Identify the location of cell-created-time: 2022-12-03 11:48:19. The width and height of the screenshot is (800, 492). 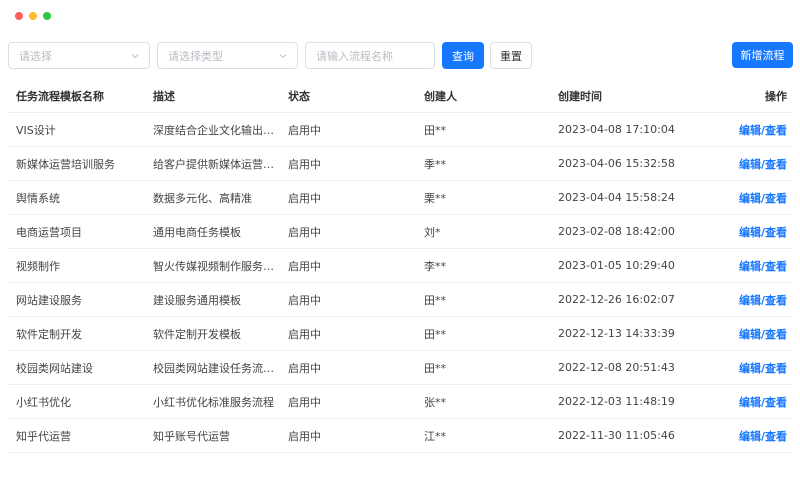
(616, 401).